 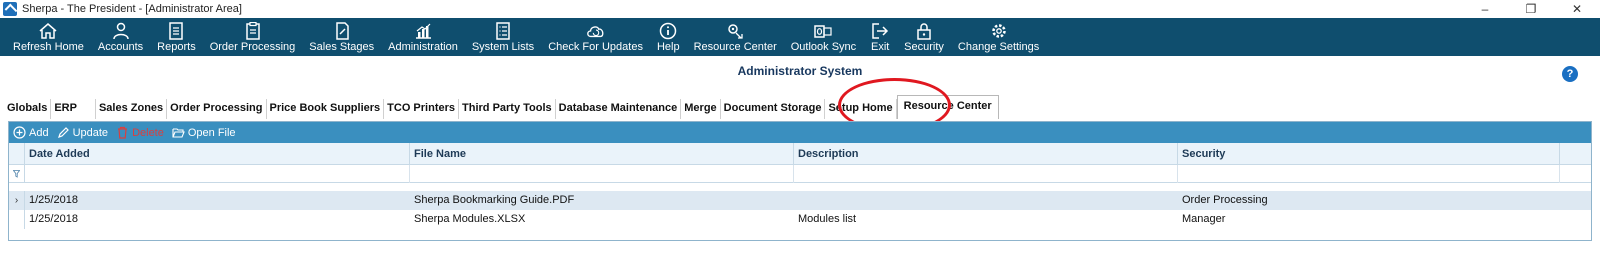 I want to click on exit-icon, so click(x=880, y=31).